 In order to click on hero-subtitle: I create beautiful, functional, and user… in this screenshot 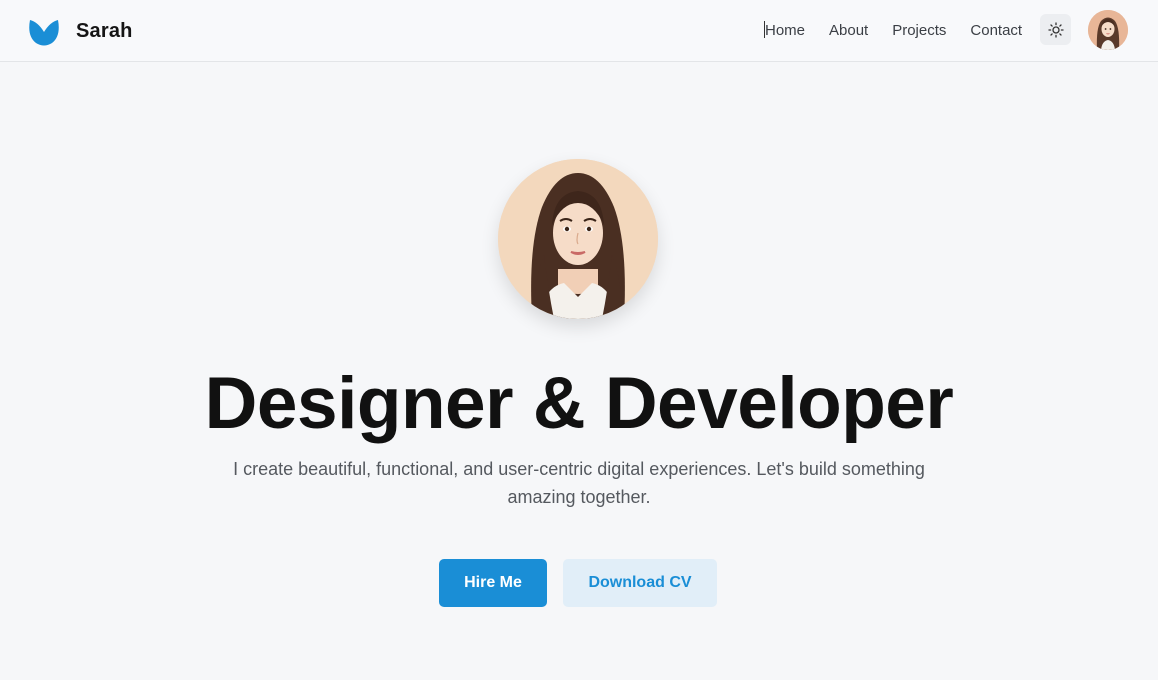, I will do `click(579, 483)`.